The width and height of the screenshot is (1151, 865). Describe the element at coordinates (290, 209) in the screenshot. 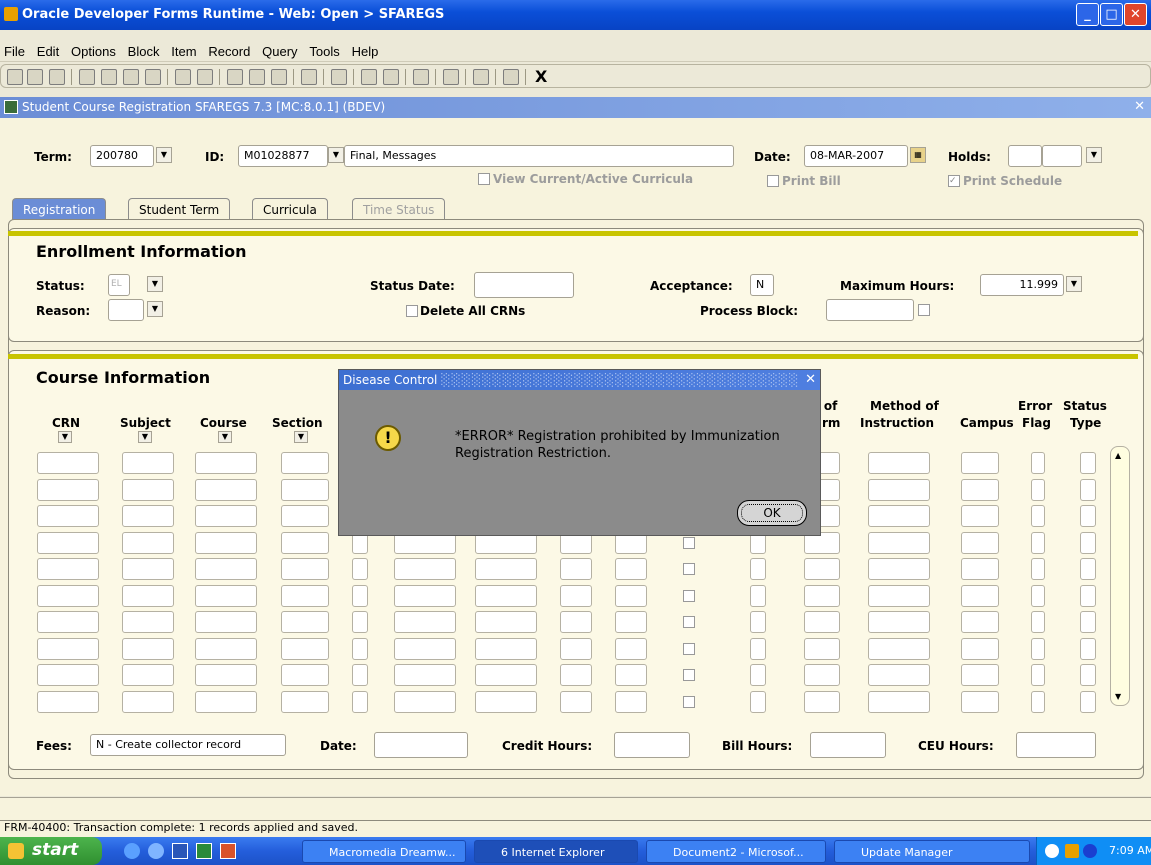

I see `tab-curricula: Curricula` at that location.